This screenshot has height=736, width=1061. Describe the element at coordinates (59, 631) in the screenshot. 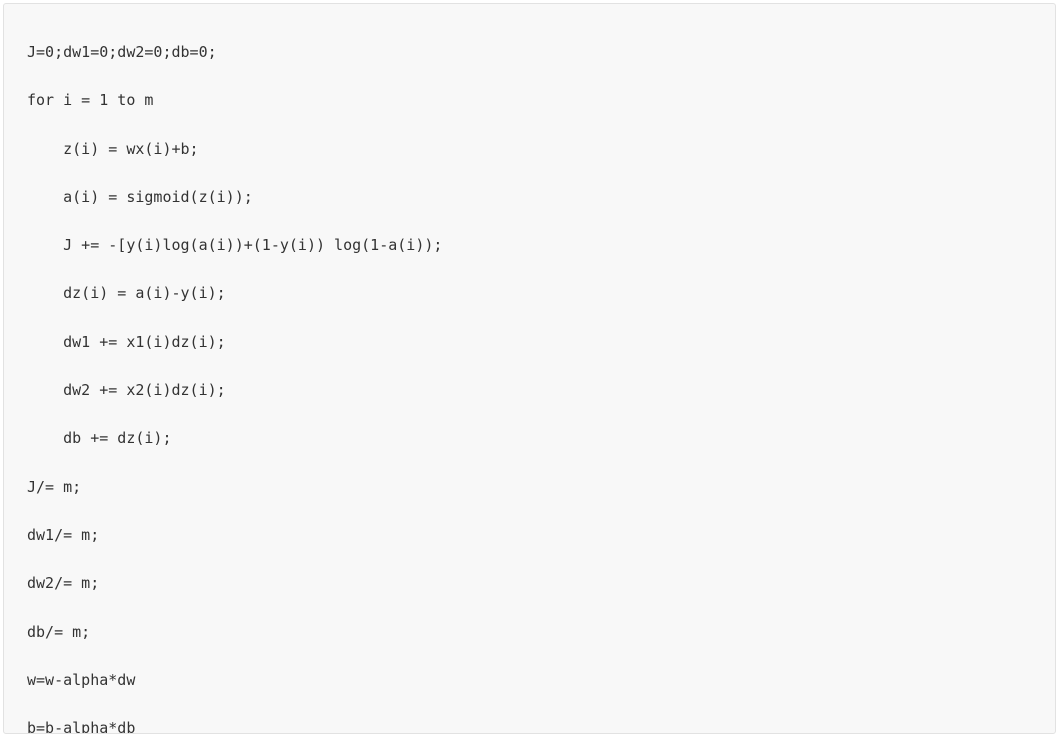

I see `code-line-db-avg: db/= m;` at that location.